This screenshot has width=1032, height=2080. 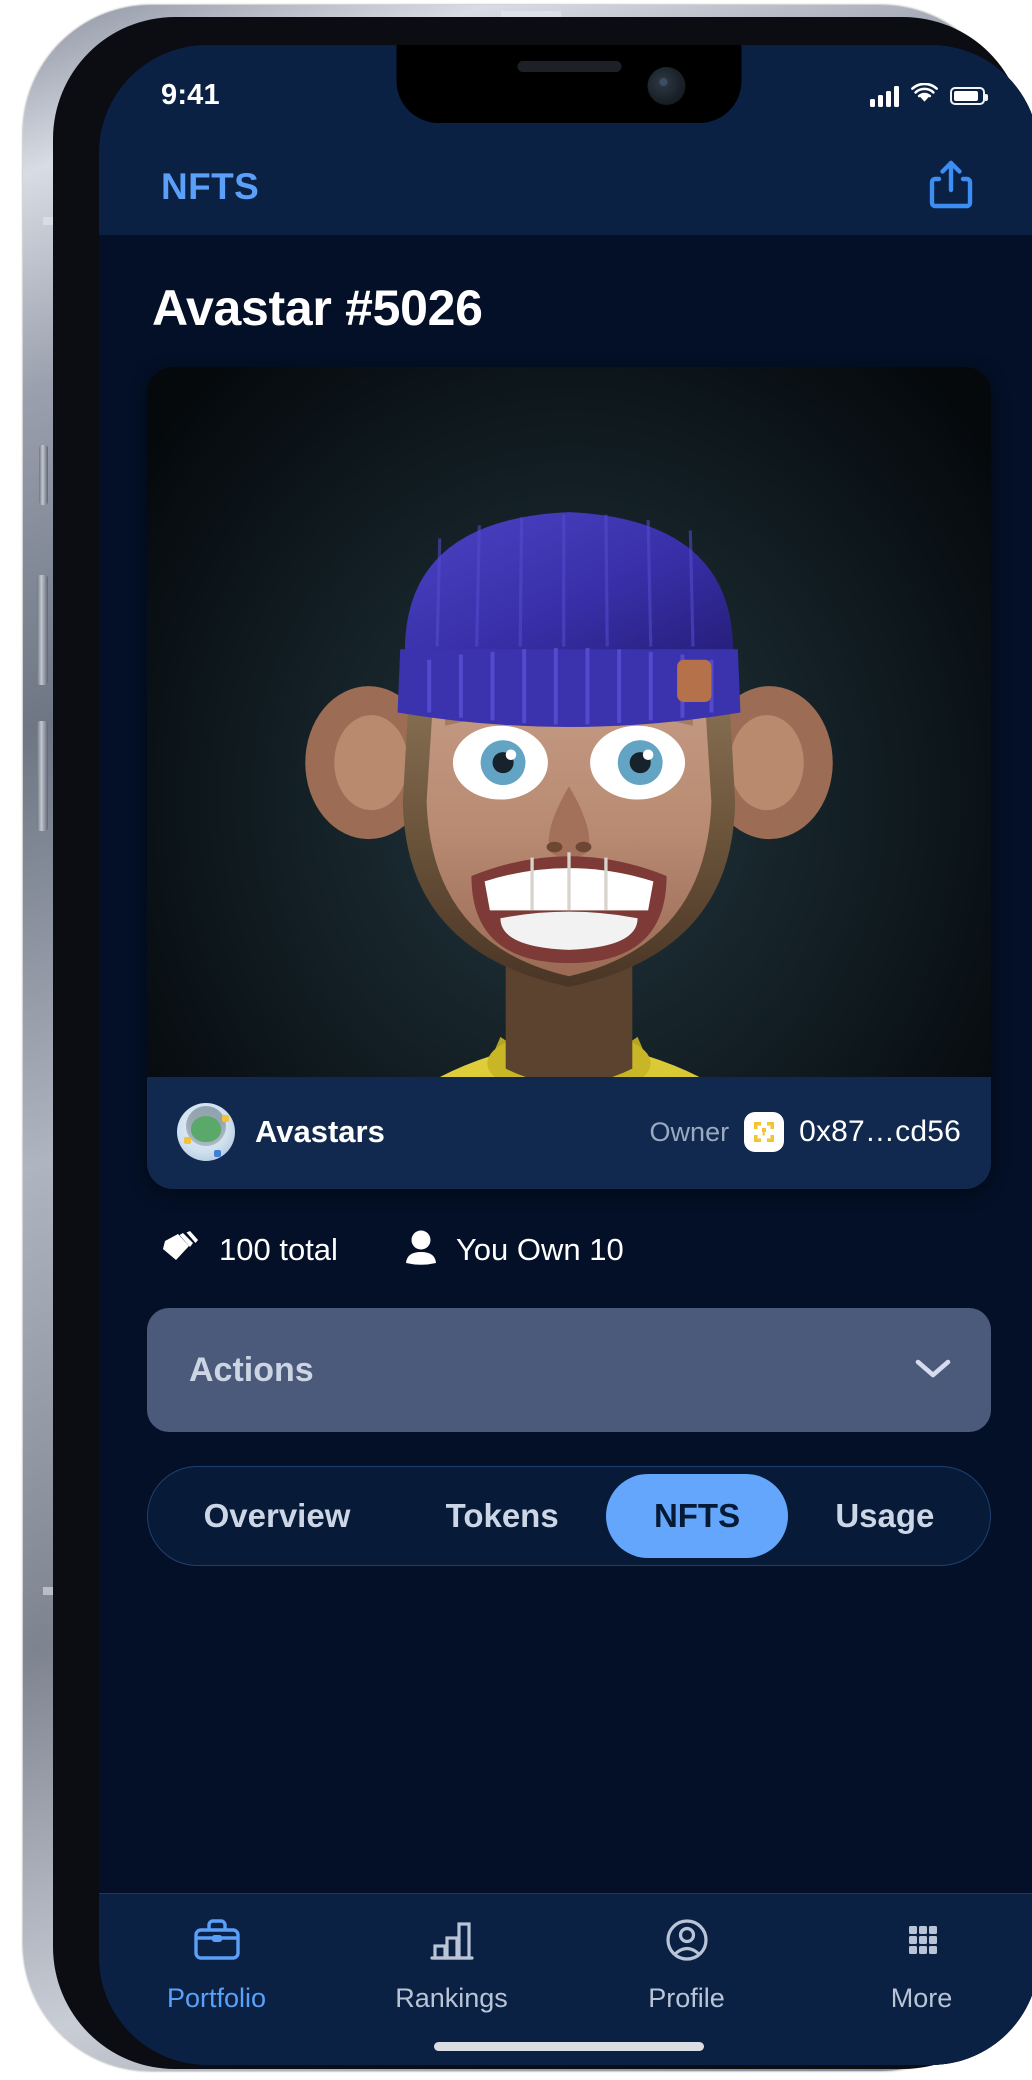 I want to click on segmented-tabs: Overview Tokens NFTS Usage, so click(x=569, y=1516).